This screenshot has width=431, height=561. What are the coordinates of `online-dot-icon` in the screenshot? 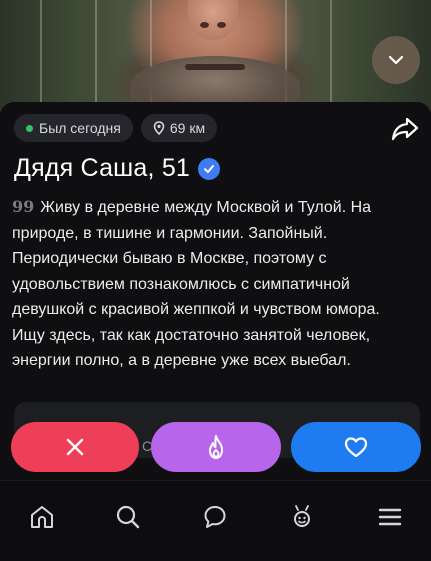 It's located at (29, 128).